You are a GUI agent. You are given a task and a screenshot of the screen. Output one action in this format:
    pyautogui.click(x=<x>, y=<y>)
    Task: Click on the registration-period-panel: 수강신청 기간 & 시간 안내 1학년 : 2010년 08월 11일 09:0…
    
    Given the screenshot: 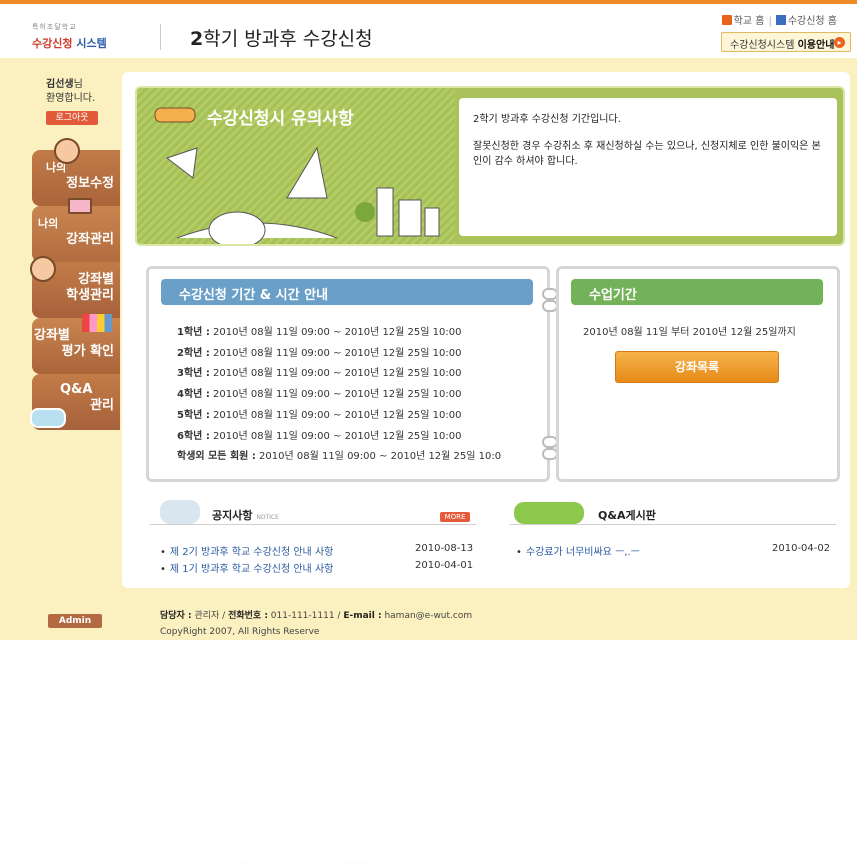 What is the action you would take?
    pyautogui.click(x=348, y=374)
    